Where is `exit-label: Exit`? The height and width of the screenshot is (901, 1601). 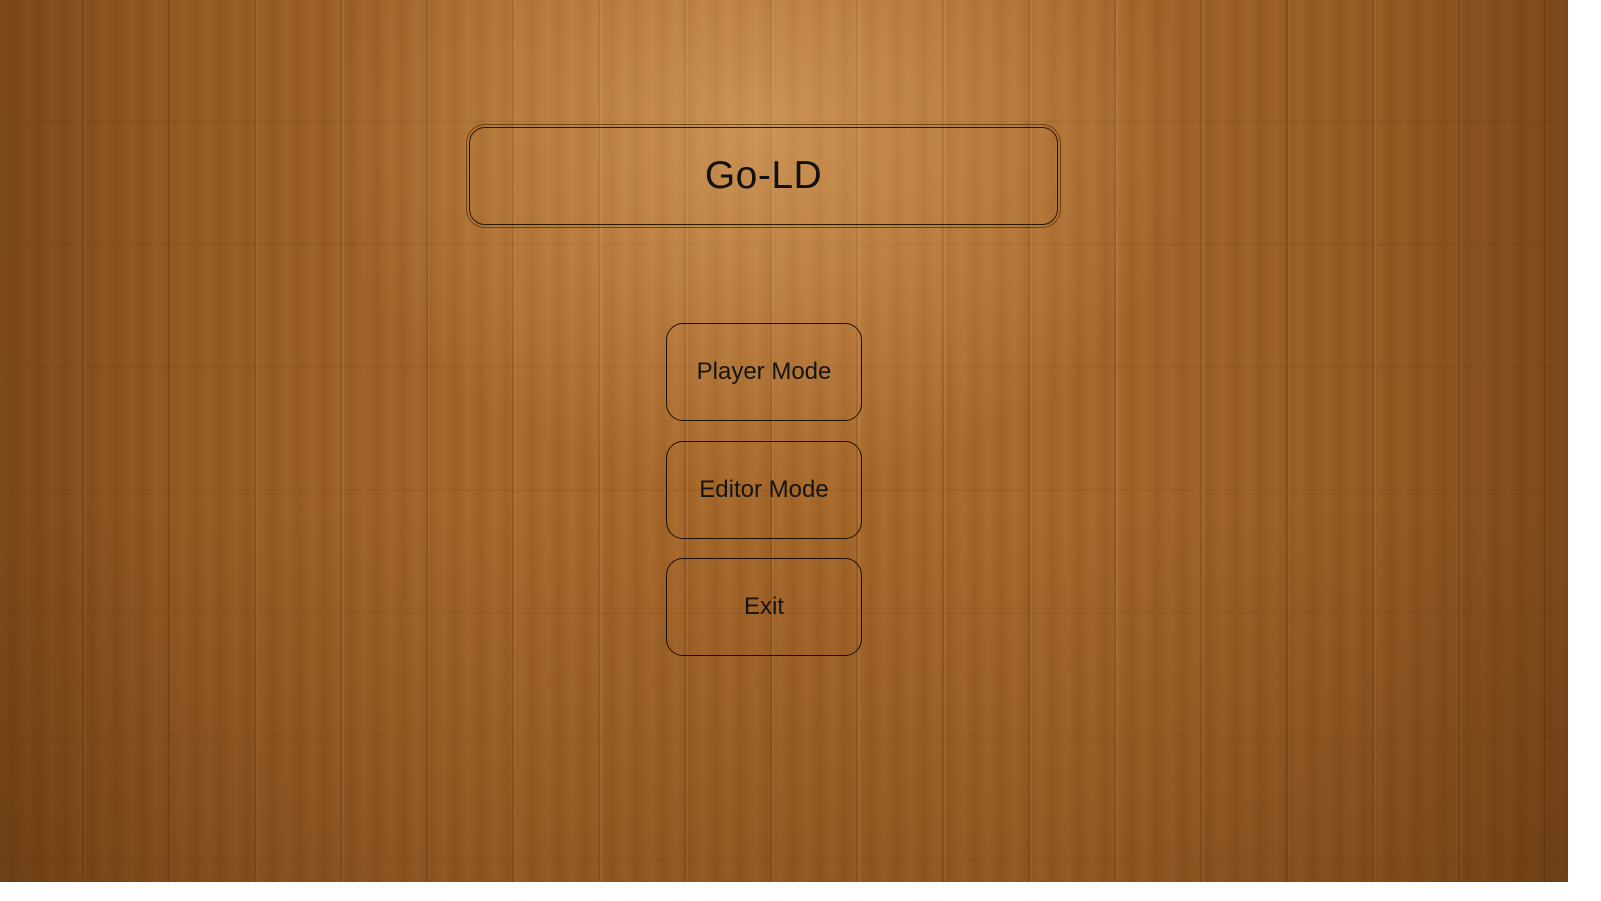 exit-label: Exit is located at coordinates (763, 606).